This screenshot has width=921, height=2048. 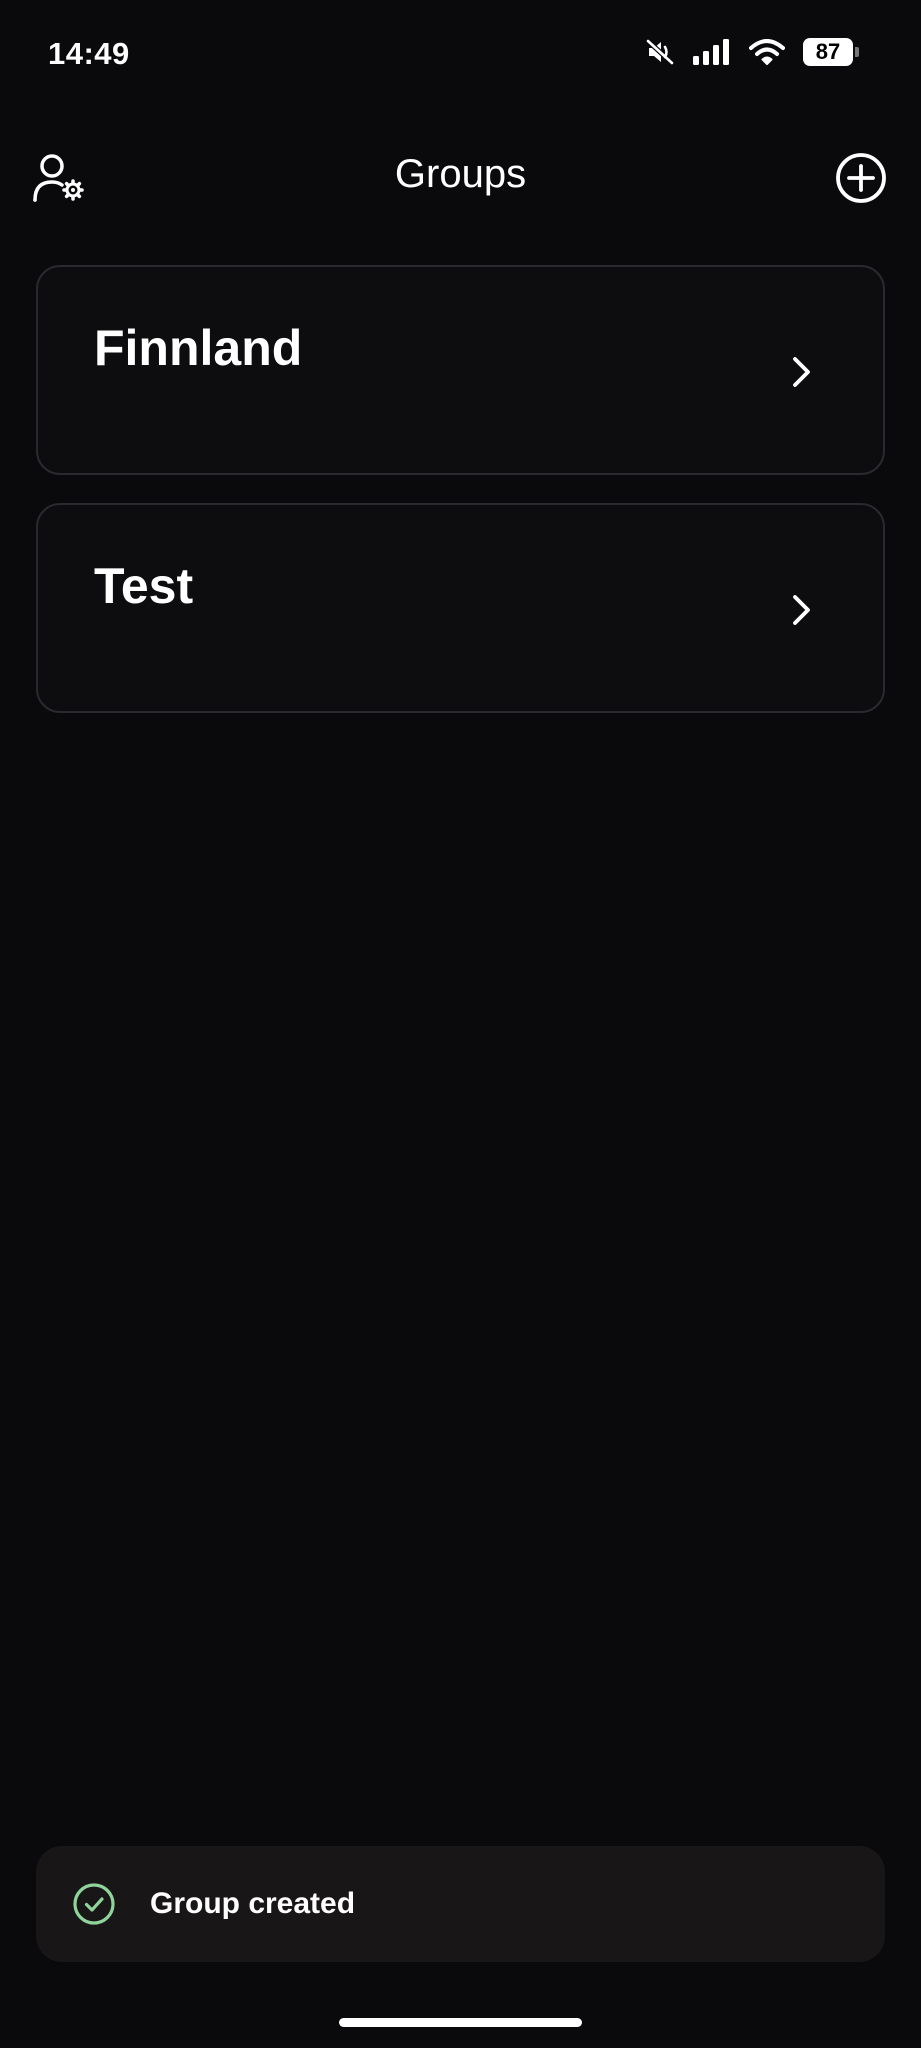 I want to click on group-card-test: Test, so click(x=460, y=608).